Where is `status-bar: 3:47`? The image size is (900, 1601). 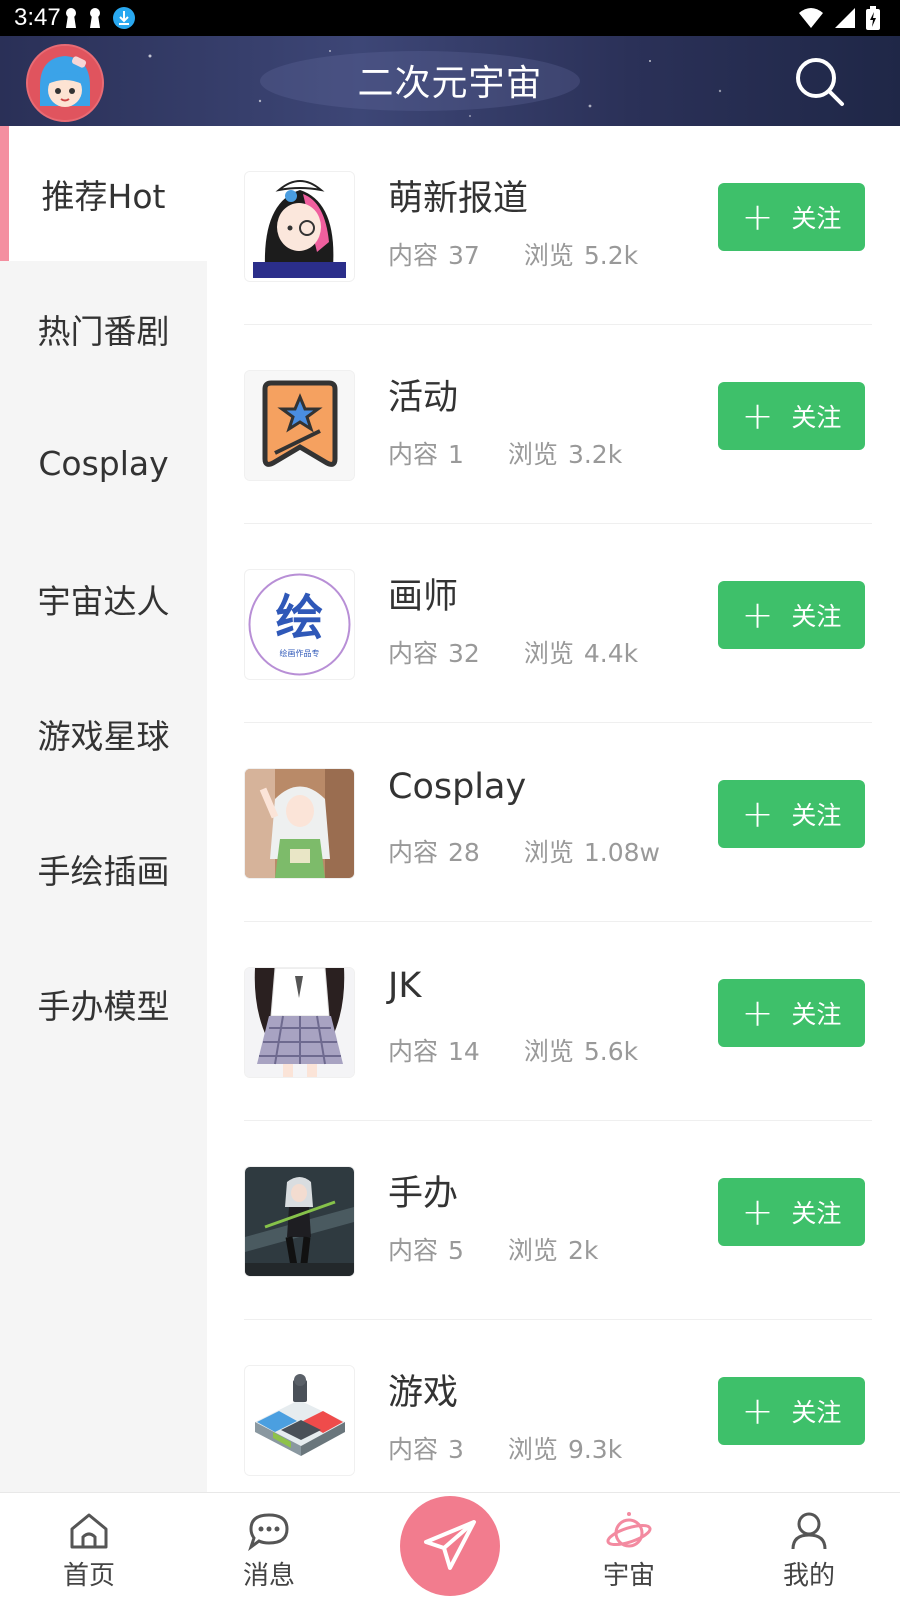
status-bar: 3:47 is located at coordinates (450, 18).